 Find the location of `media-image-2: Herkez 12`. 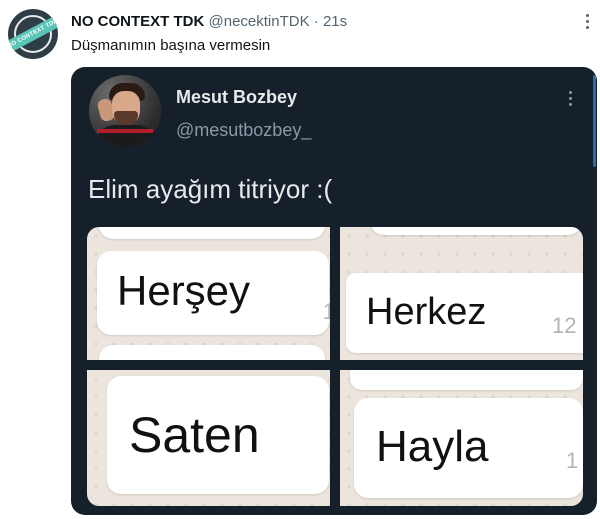

media-image-2: Herkez 12 is located at coordinates (461, 293).